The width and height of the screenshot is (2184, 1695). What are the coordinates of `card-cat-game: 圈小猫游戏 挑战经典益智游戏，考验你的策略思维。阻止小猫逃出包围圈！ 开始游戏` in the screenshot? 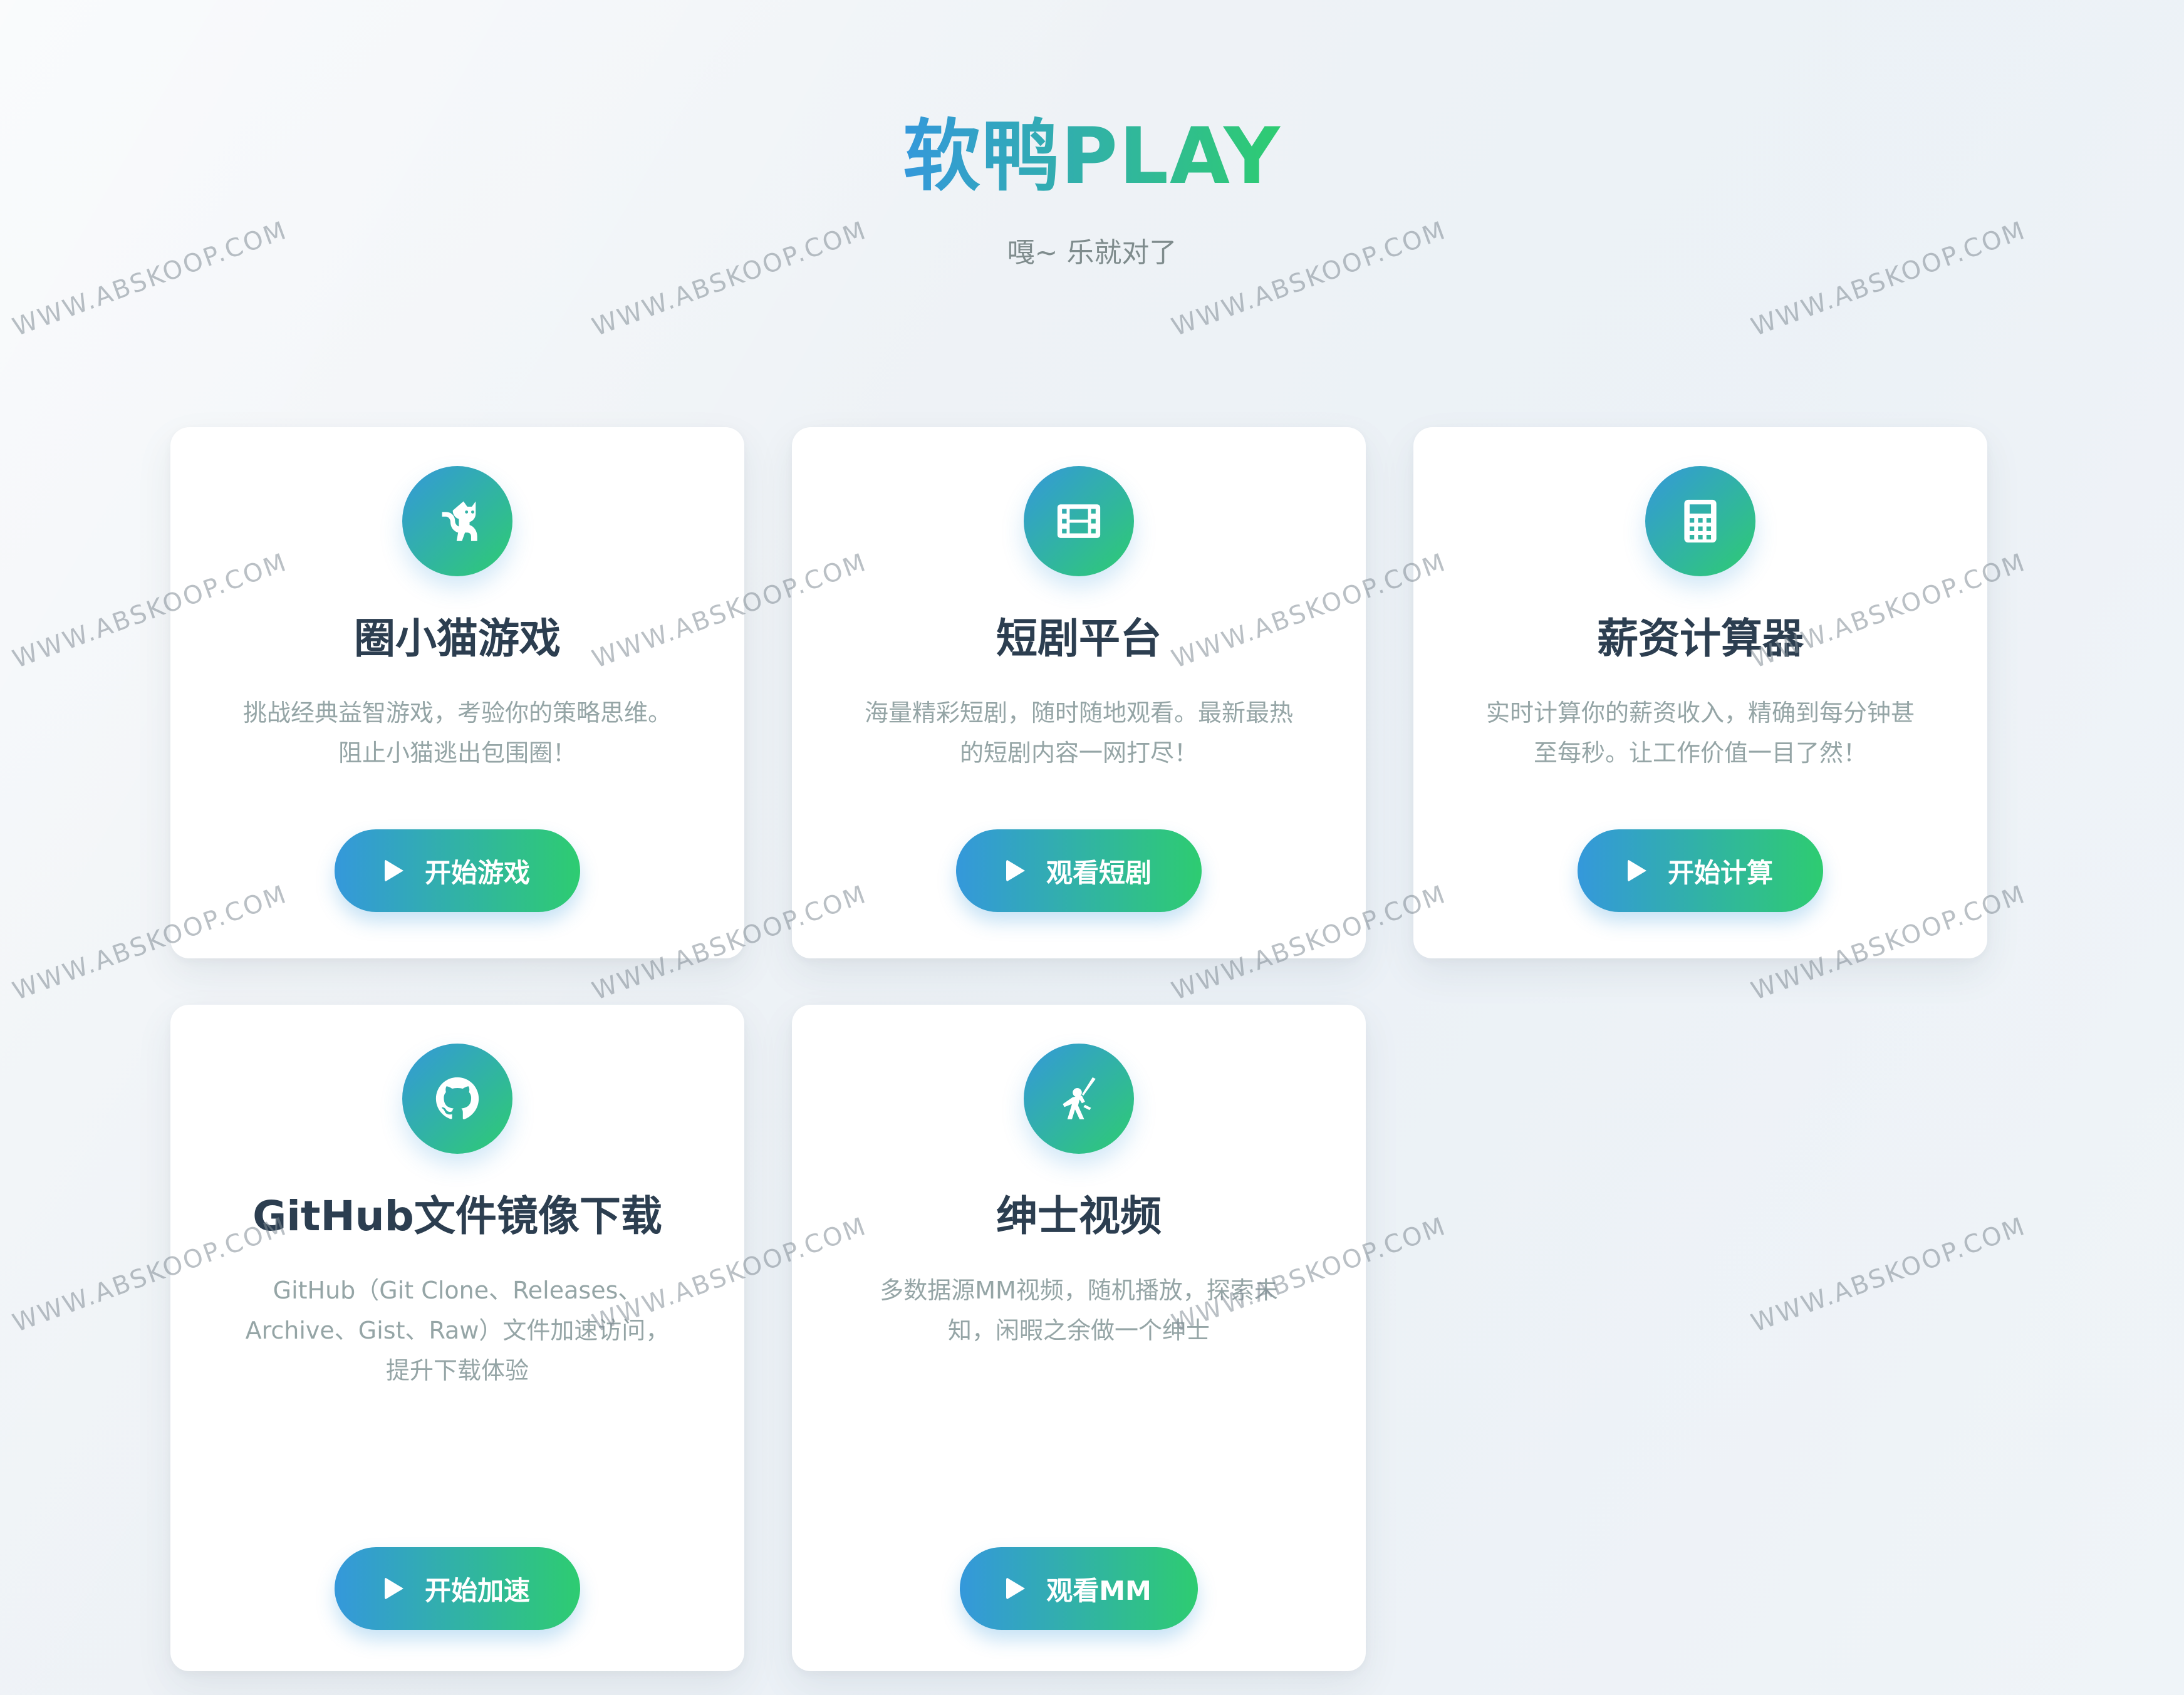 It's located at (457, 692).